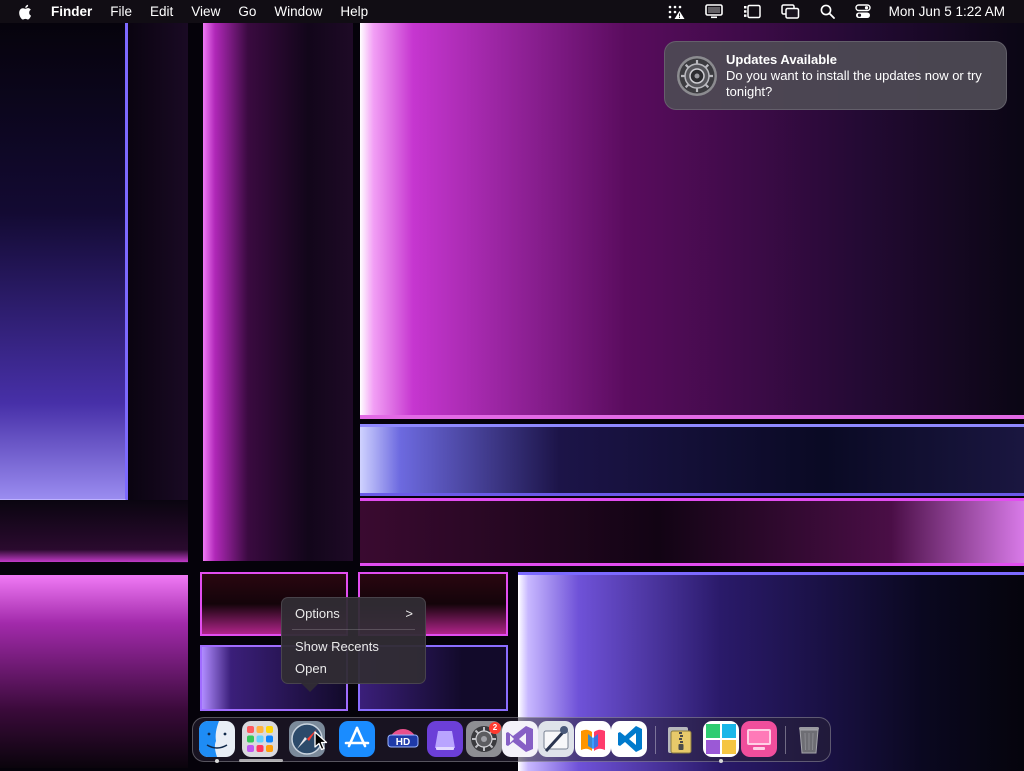 This screenshot has height=771, width=1024. What do you see at coordinates (21, 12) in the screenshot?
I see `apple-menu-icon` at bounding box center [21, 12].